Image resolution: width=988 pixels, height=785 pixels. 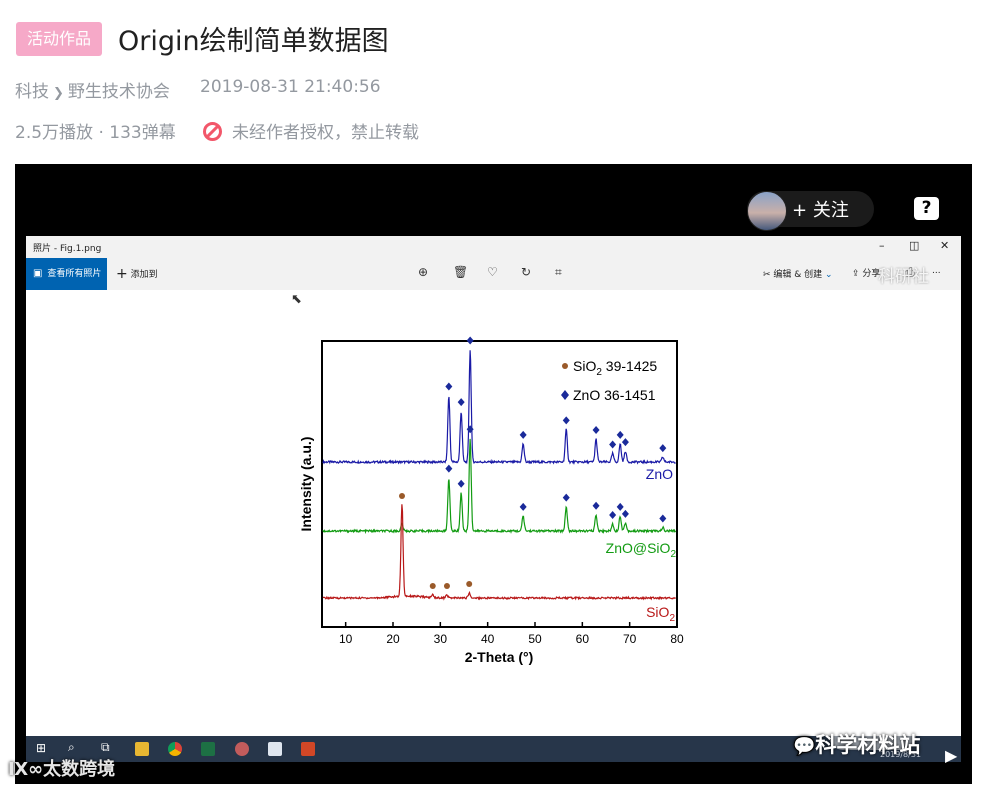 I want to click on x-axis-ticks: 10 20 30 40 50 60 70 80, so click(x=511, y=634).